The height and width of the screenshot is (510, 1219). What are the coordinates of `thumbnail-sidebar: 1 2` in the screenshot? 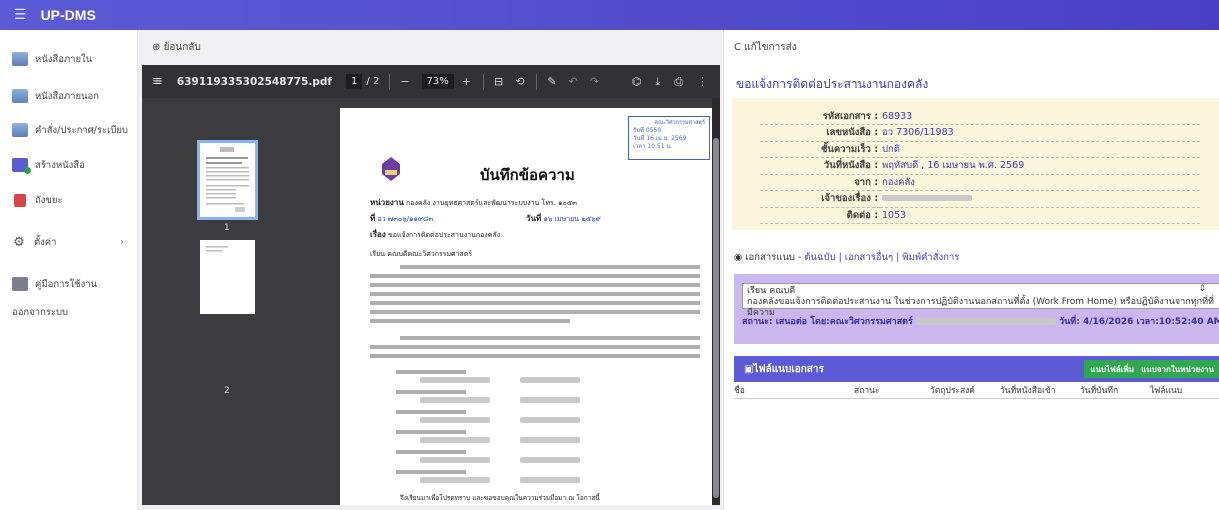 It's located at (226, 301).